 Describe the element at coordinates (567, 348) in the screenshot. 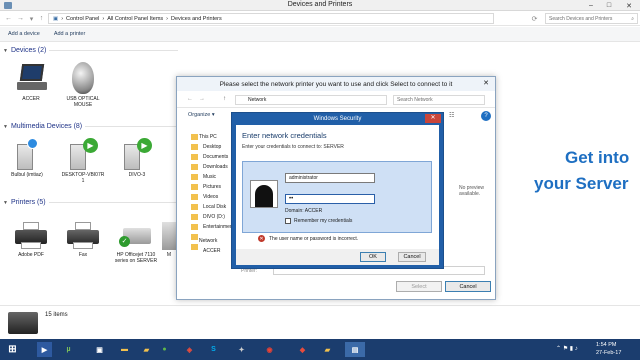

I see `system-tray-icons: ⌃ ⚑ ▮ ♪` at that location.